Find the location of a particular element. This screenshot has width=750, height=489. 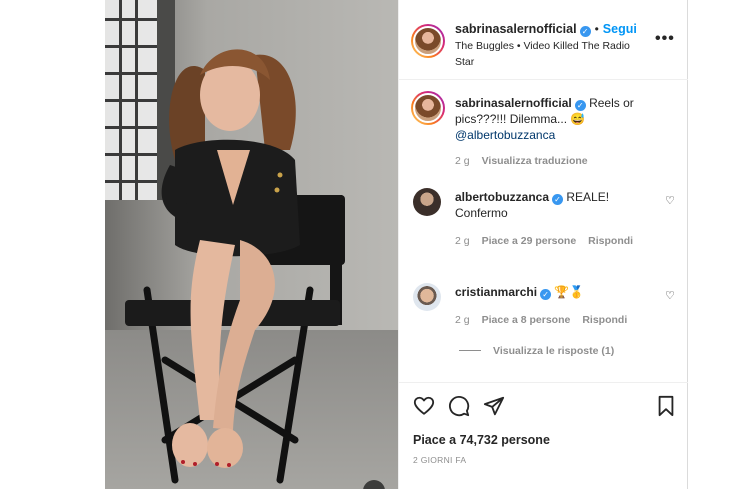

replies-label: Visualizza le risposte (1) is located at coordinates (554, 351).